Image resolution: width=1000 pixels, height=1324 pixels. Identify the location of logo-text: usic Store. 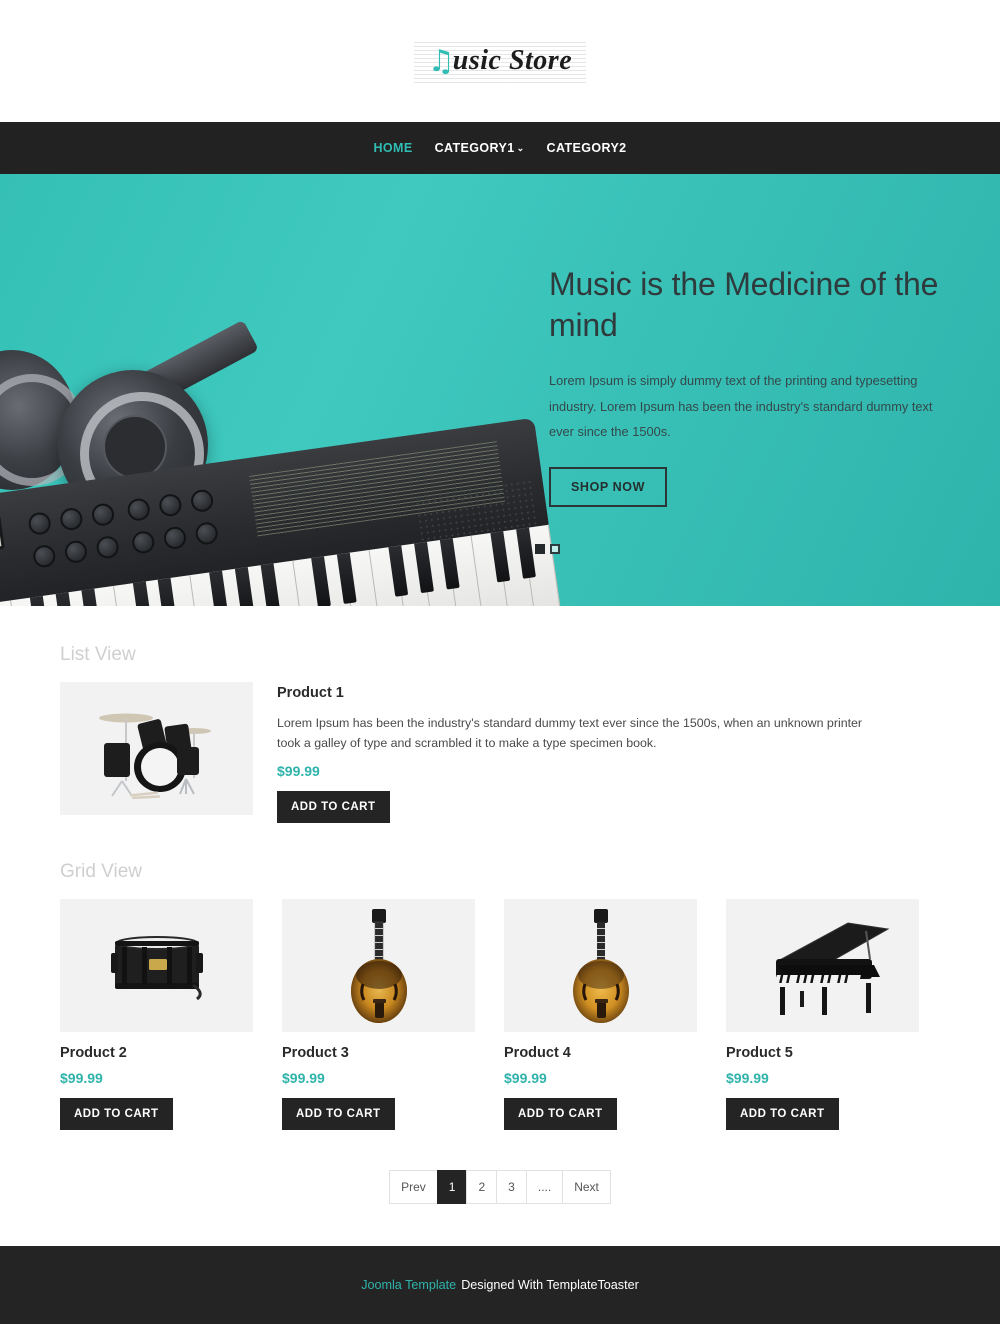
(512, 60).